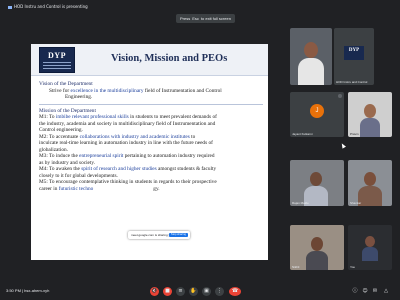 The height and width of the screenshot is (300, 400). Describe the element at coordinates (10, 7) in the screenshot. I see `presentation-icon` at that location.